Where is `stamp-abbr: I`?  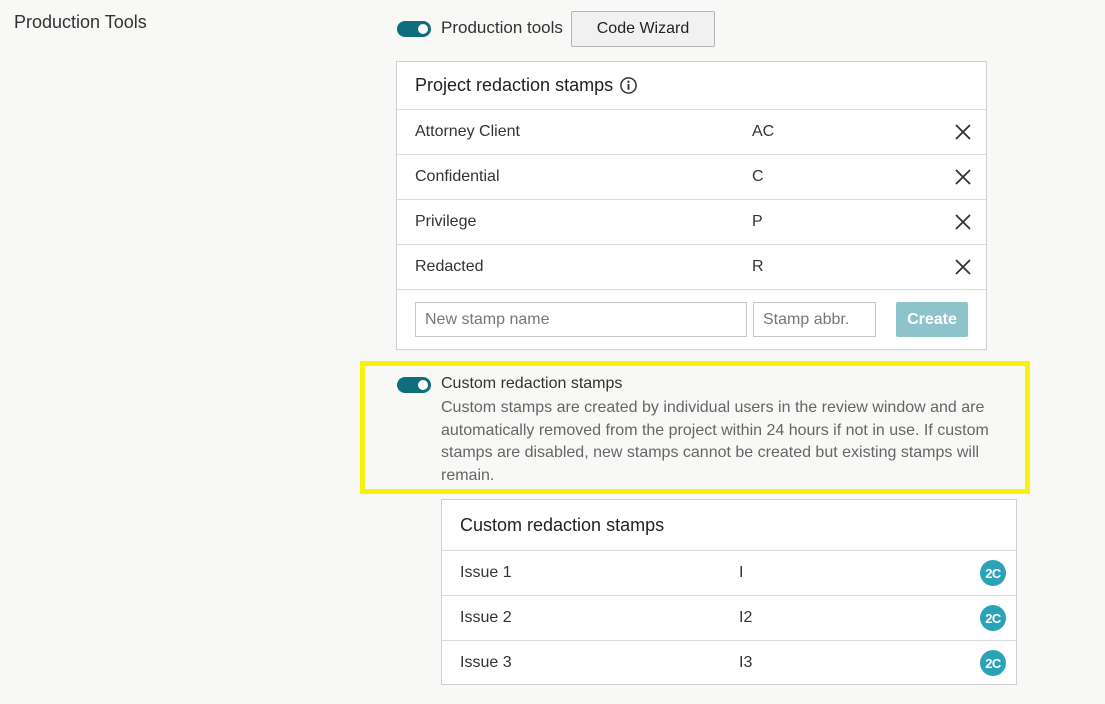
stamp-abbr: I is located at coordinates (741, 572).